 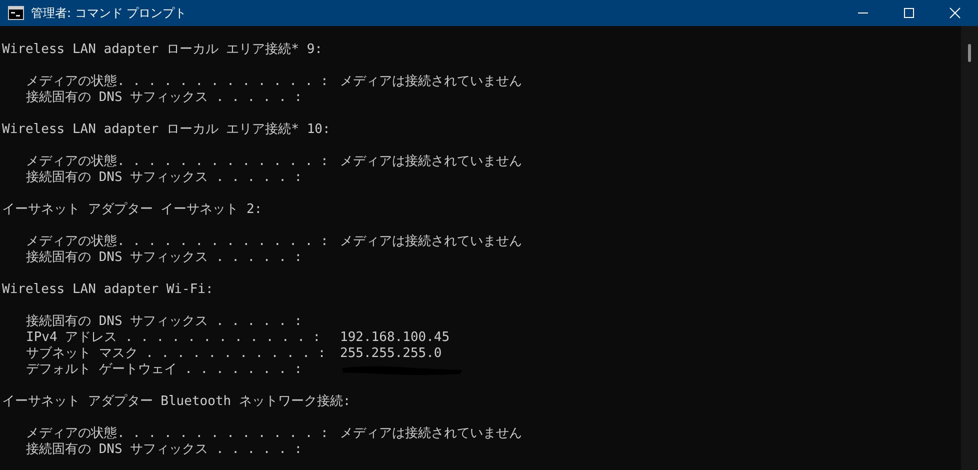 What do you see at coordinates (132, 210) in the screenshot?
I see `adapter-header: イーサネット アダプター イーサネット 2:` at bounding box center [132, 210].